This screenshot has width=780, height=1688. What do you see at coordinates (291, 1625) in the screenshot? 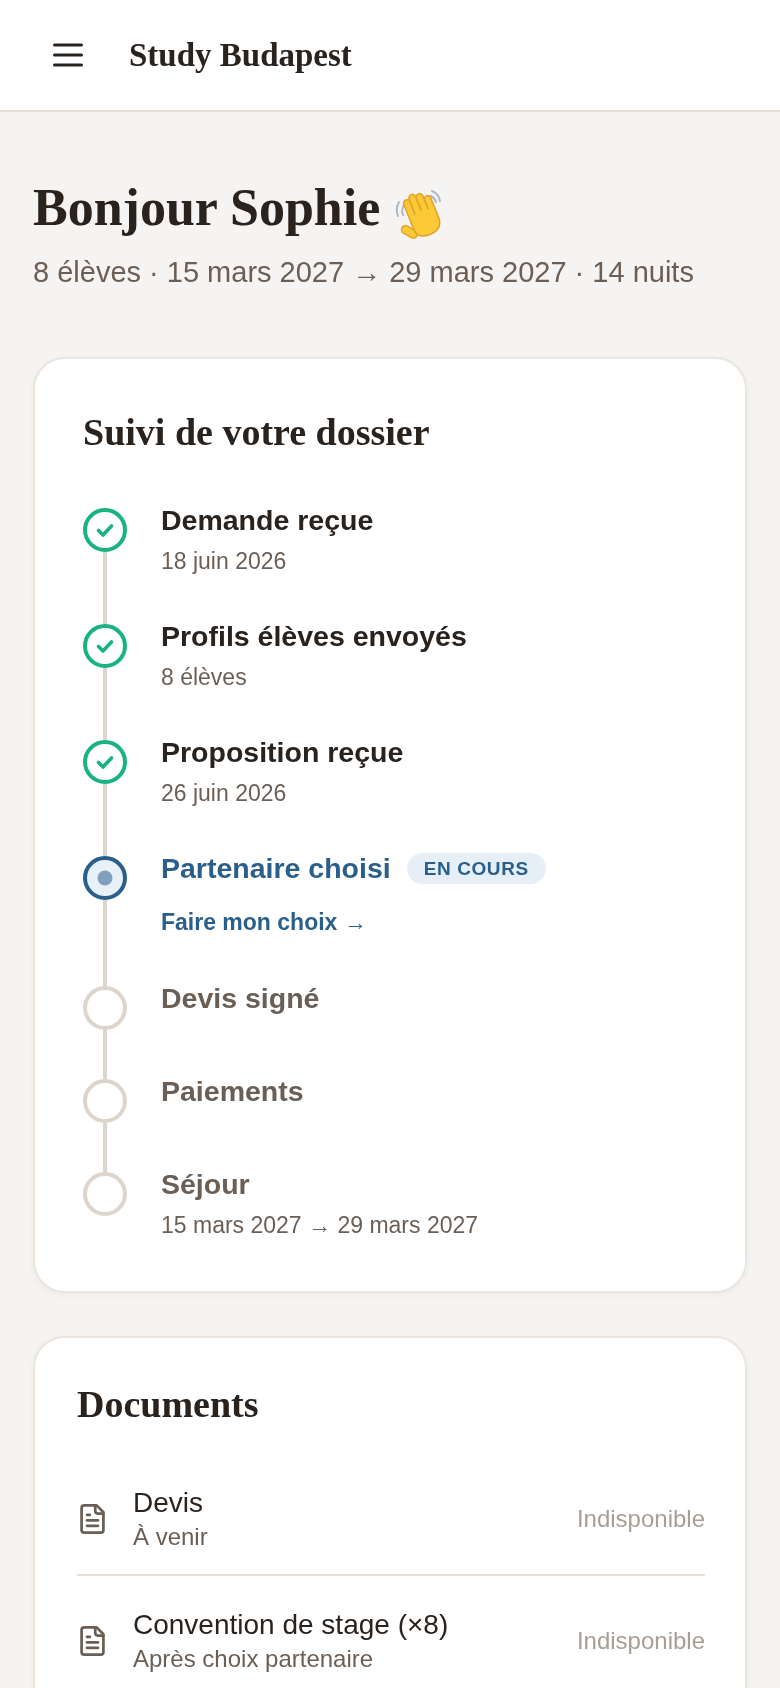
I see `document-name: Convention de stage (×8)` at bounding box center [291, 1625].